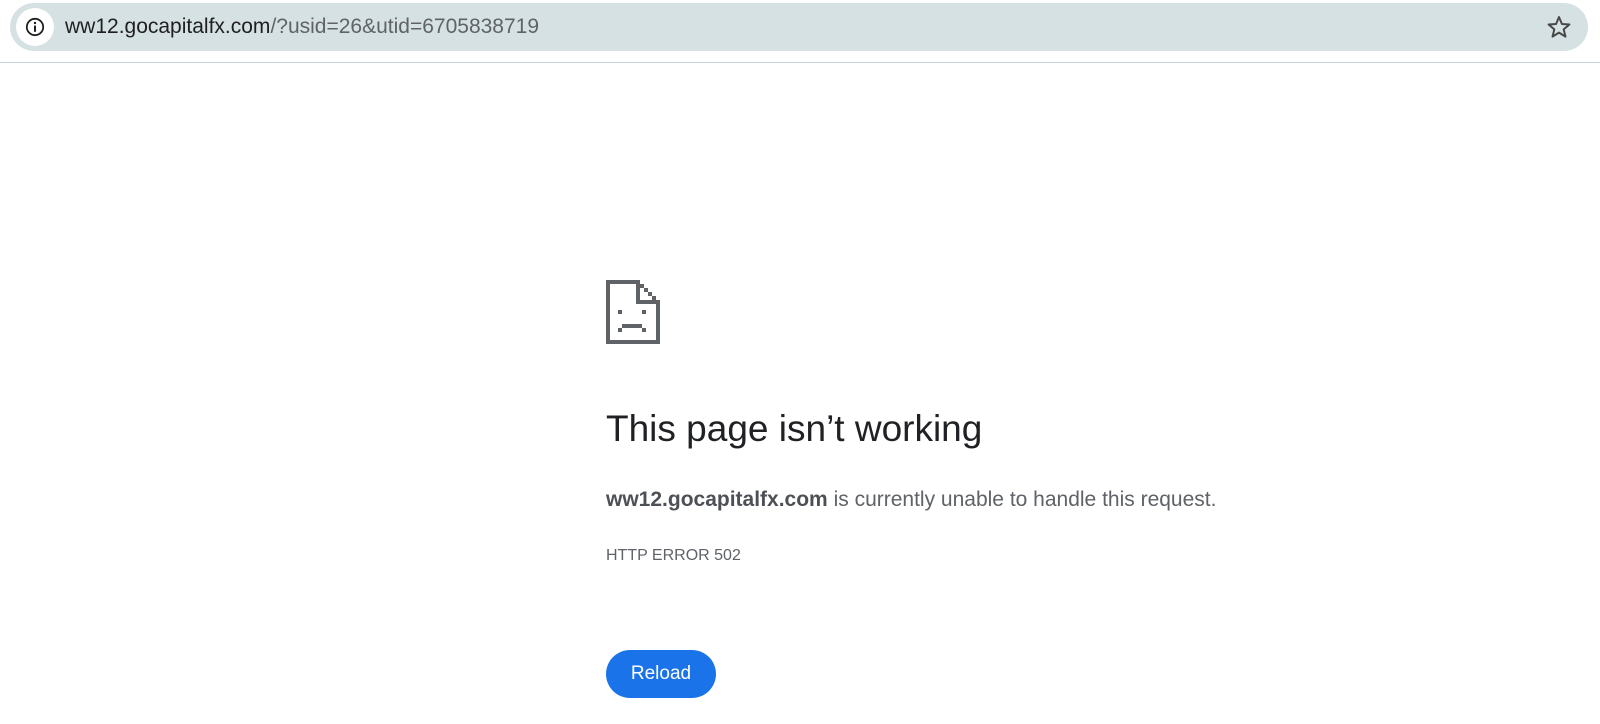  I want to click on star-outline-icon, so click(1559, 27).